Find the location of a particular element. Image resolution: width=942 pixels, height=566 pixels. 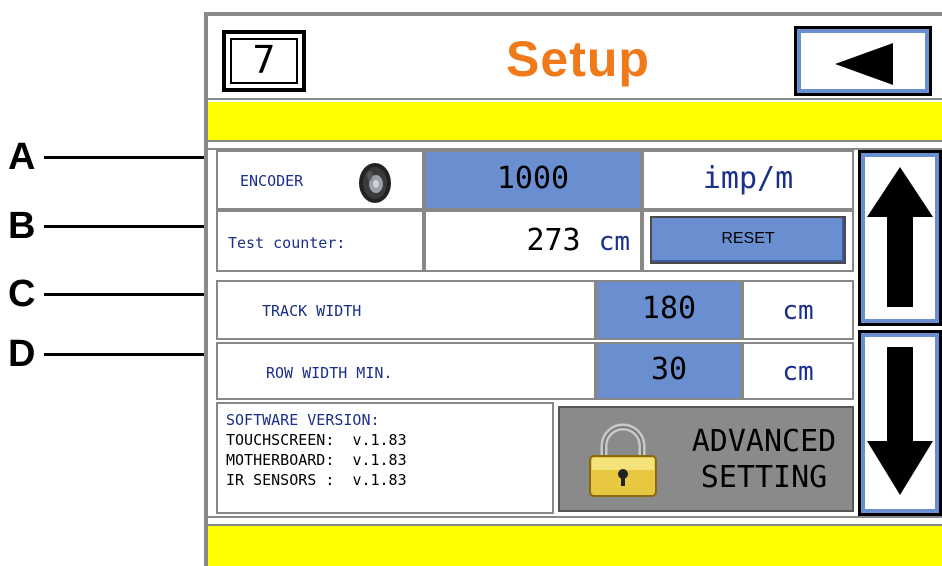

version-row: TOUCHSCREEN: v.1.83 is located at coordinates (385, 440).